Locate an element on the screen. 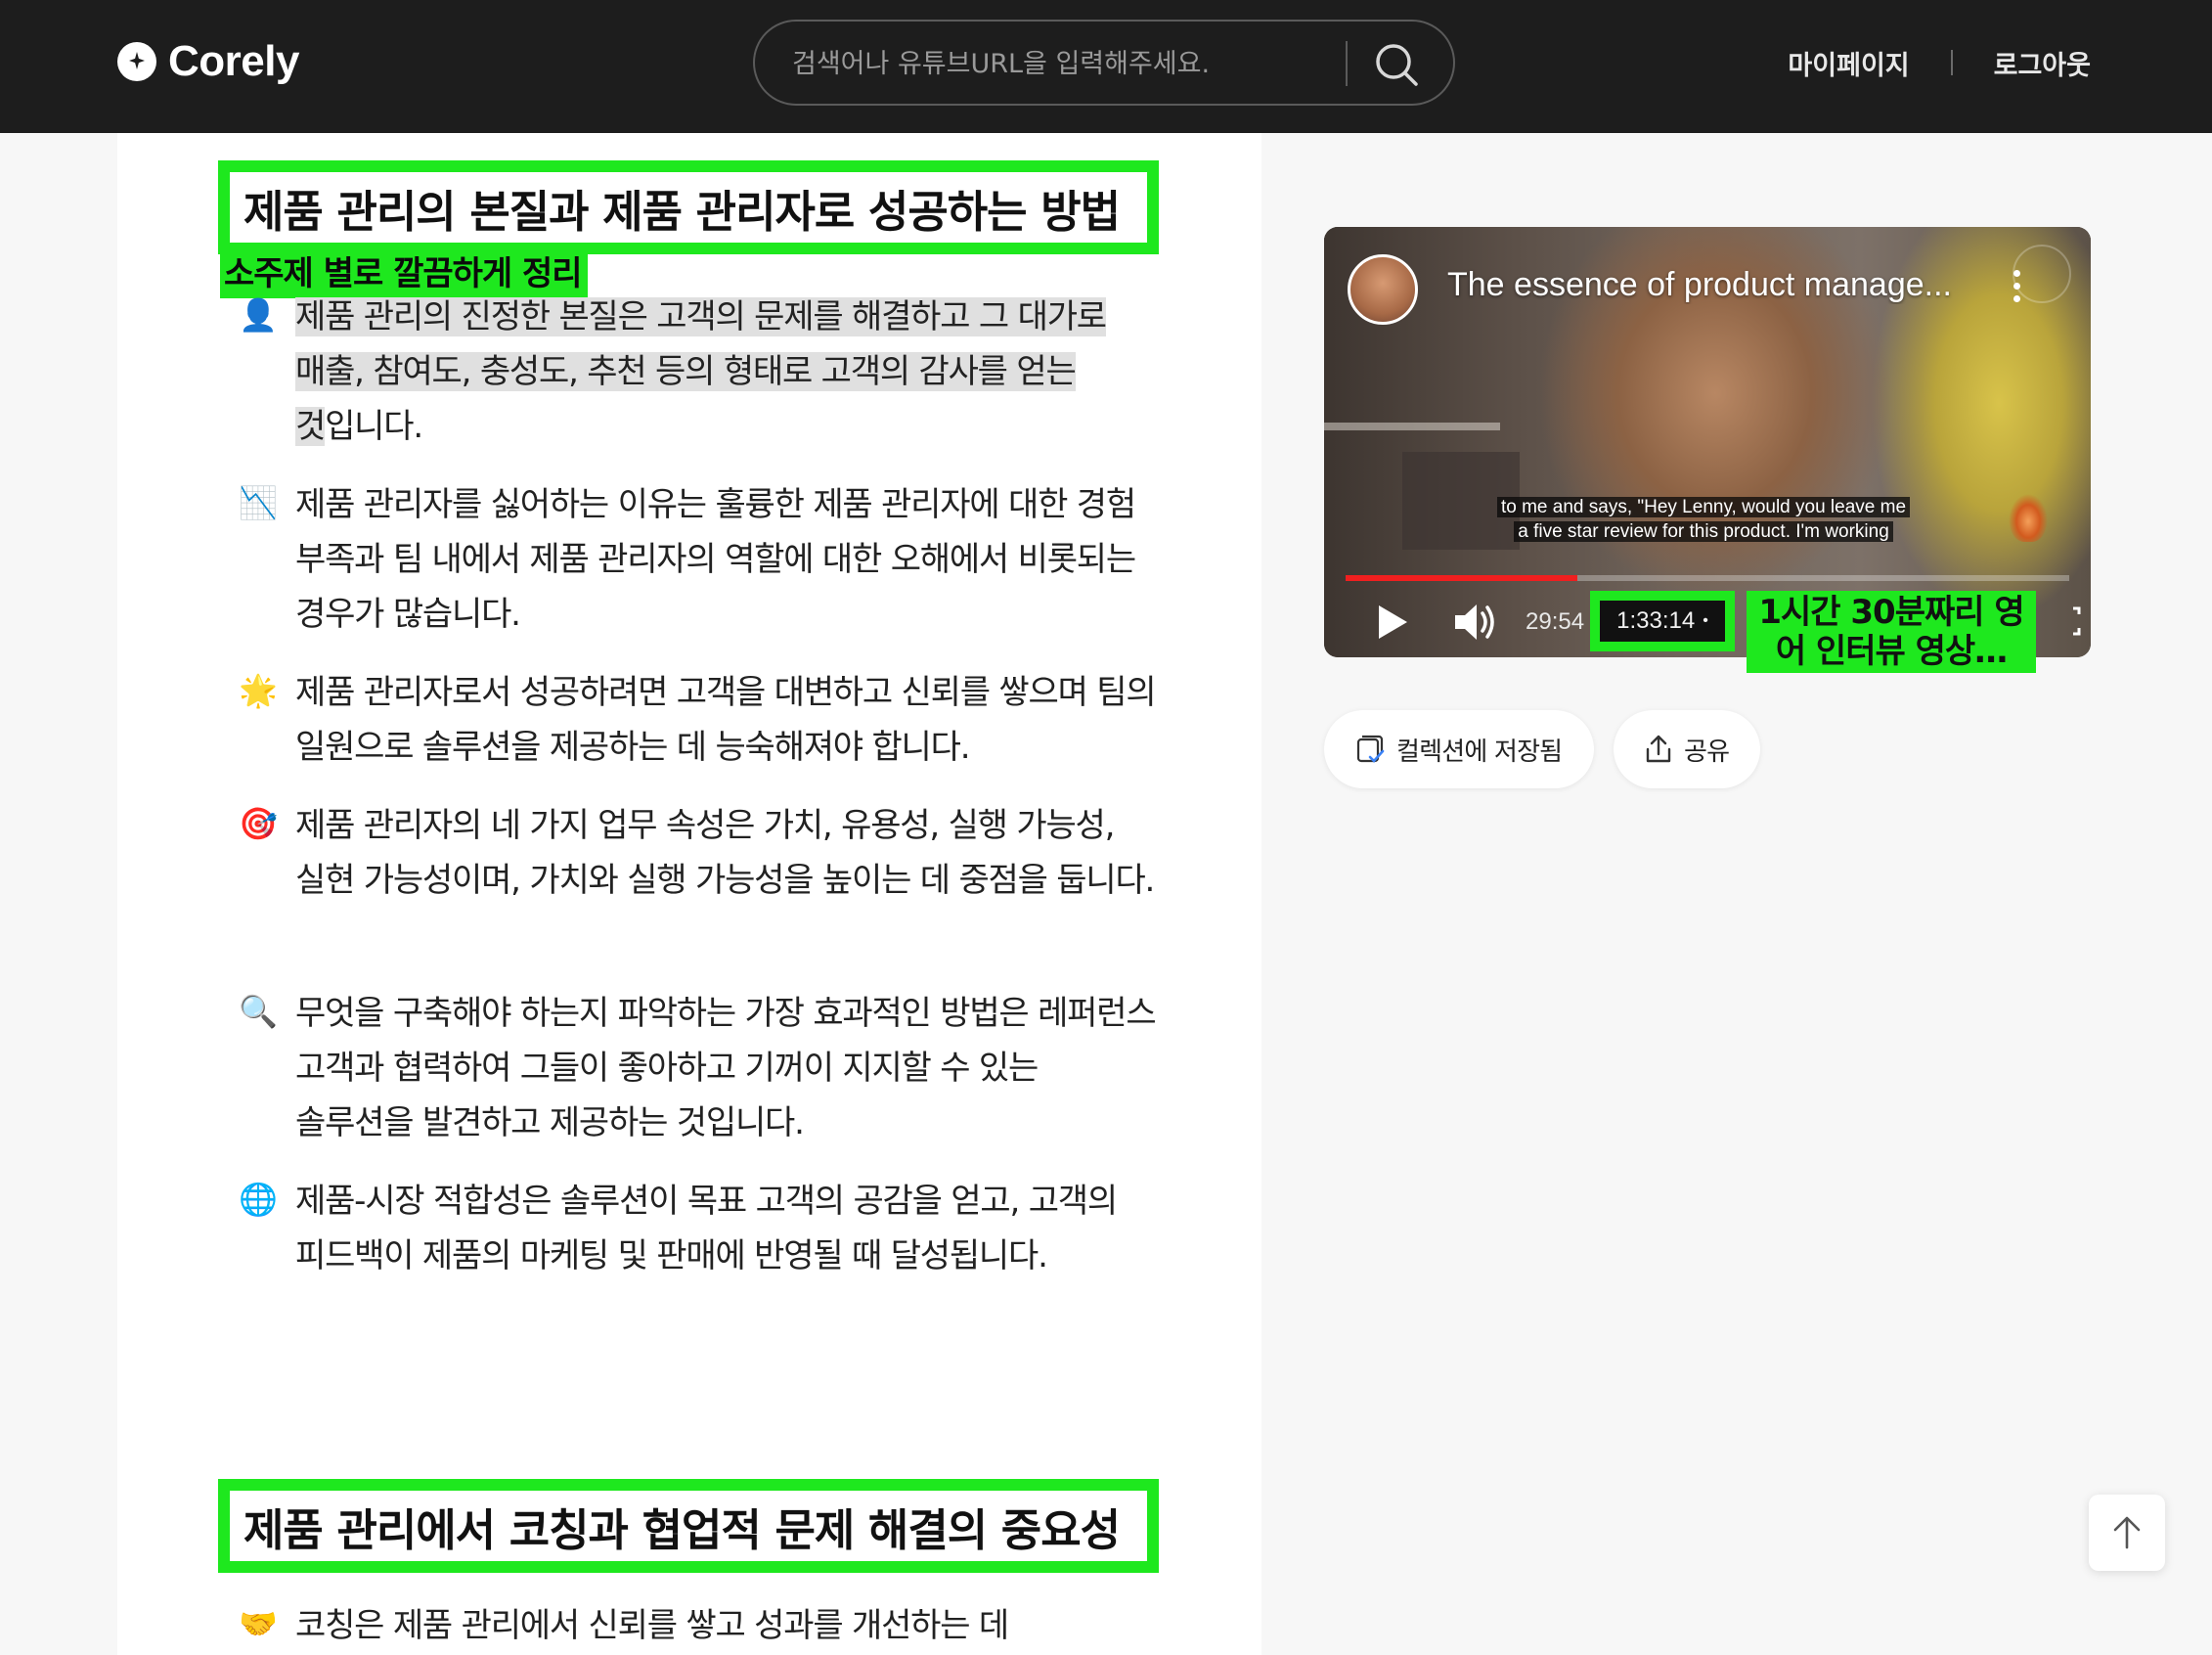 This screenshot has height=1655, width=2212. scroll-to-top-button is located at coordinates (2127, 1533).